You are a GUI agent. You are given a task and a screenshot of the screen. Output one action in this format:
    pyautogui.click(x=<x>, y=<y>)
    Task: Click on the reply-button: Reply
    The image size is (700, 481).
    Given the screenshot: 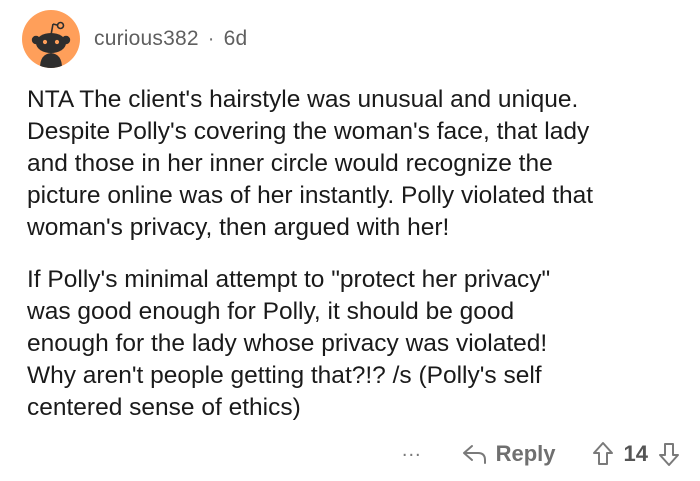 What is the action you would take?
    pyautogui.click(x=509, y=454)
    